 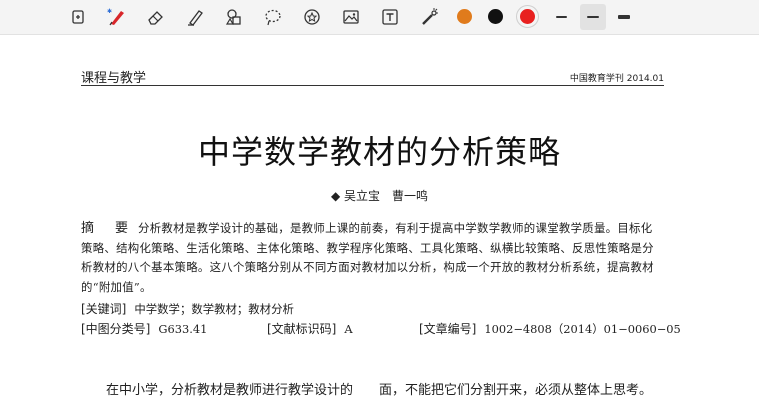 I want to click on article-title: 中学数学教材的分析策略, so click(x=379, y=152).